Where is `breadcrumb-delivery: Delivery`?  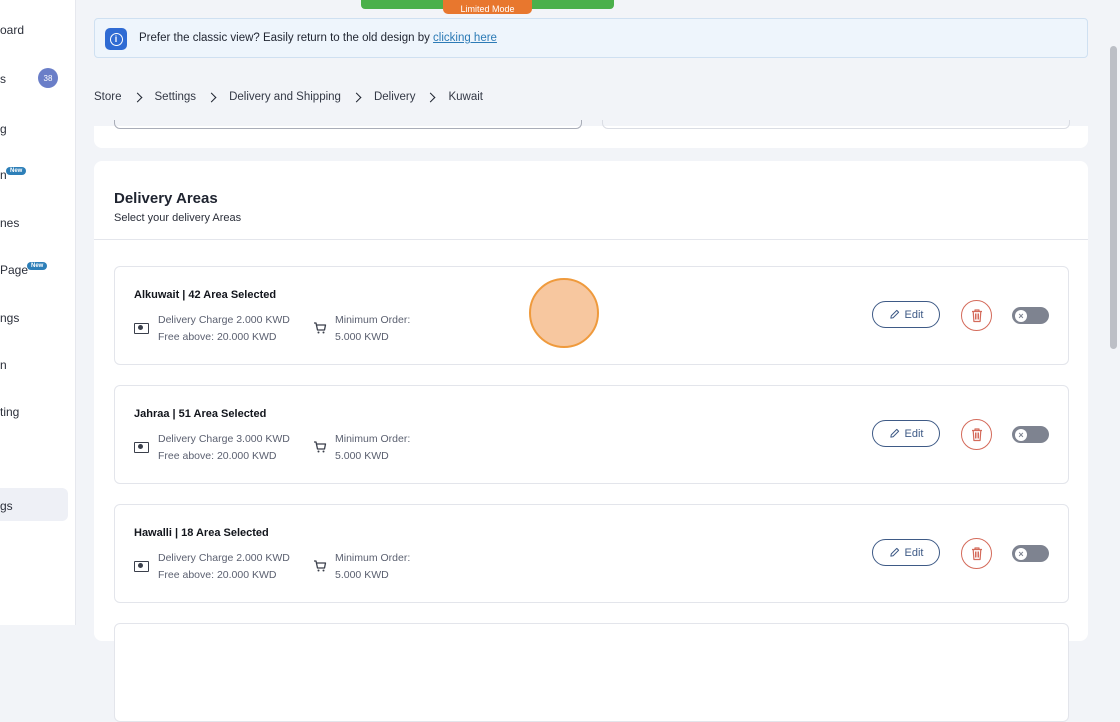 breadcrumb-delivery: Delivery is located at coordinates (395, 97).